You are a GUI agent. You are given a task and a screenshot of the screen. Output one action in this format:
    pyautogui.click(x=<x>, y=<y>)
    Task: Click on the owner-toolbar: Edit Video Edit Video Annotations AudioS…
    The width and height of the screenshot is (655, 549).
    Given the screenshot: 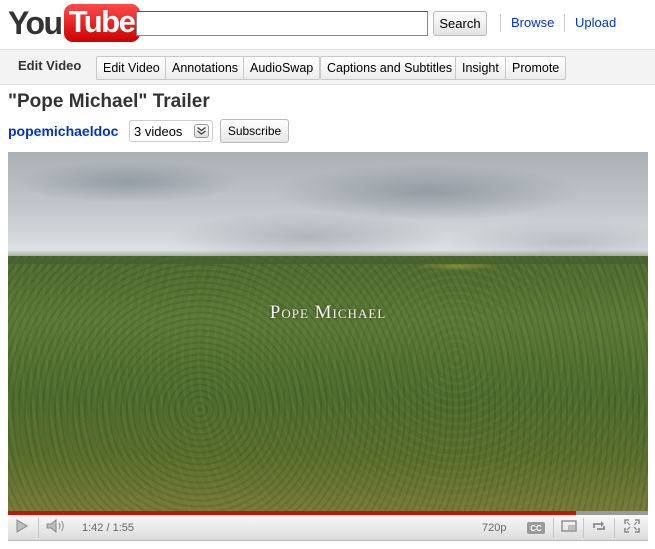 What is the action you would take?
    pyautogui.click(x=327, y=67)
    